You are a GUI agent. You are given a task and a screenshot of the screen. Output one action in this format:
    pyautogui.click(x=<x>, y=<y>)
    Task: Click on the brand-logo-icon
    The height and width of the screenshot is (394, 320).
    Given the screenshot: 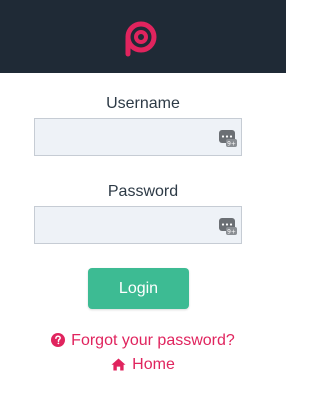 What is the action you would take?
    pyautogui.click(x=140, y=37)
    